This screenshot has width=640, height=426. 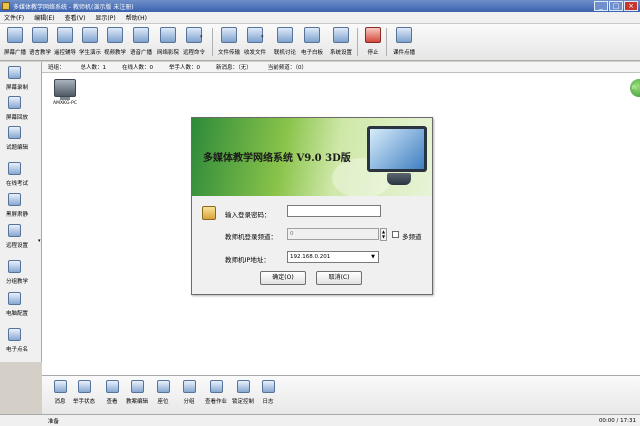 What do you see at coordinates (334, 211) in the screenshot?
I see `password-field` at bounding box center [334, 211].